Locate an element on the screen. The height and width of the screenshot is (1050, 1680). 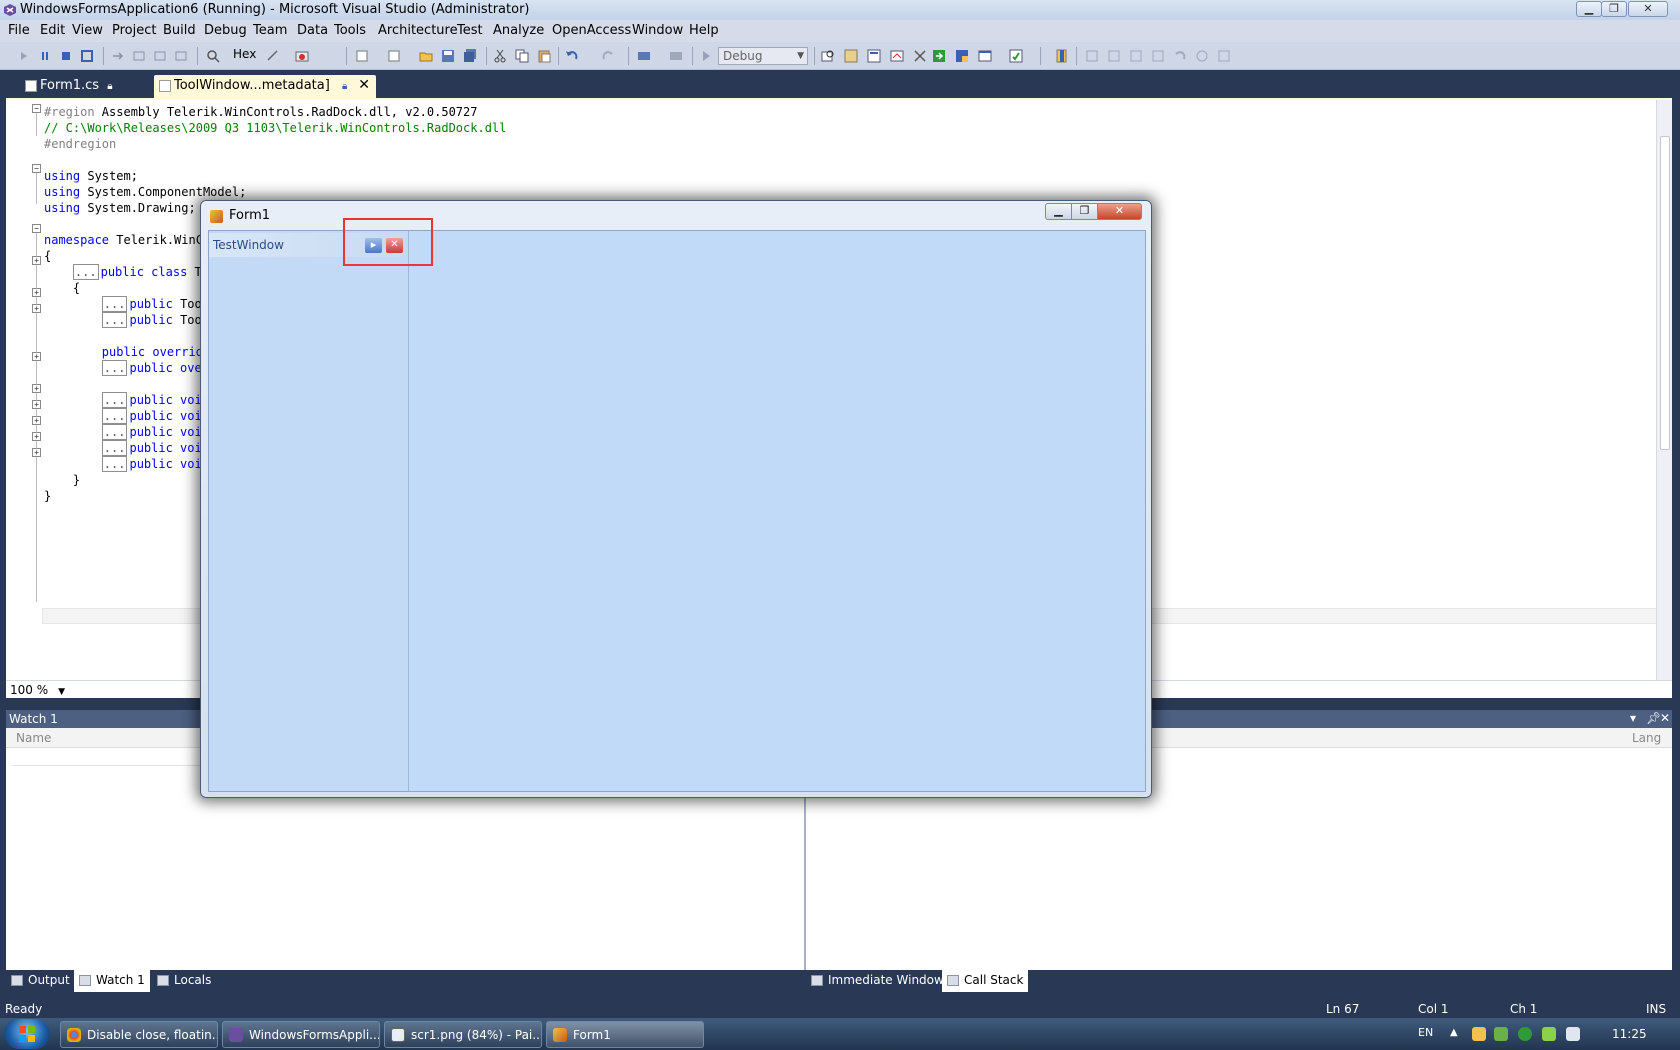
new-project-icon is located at coordinates (362, 56).